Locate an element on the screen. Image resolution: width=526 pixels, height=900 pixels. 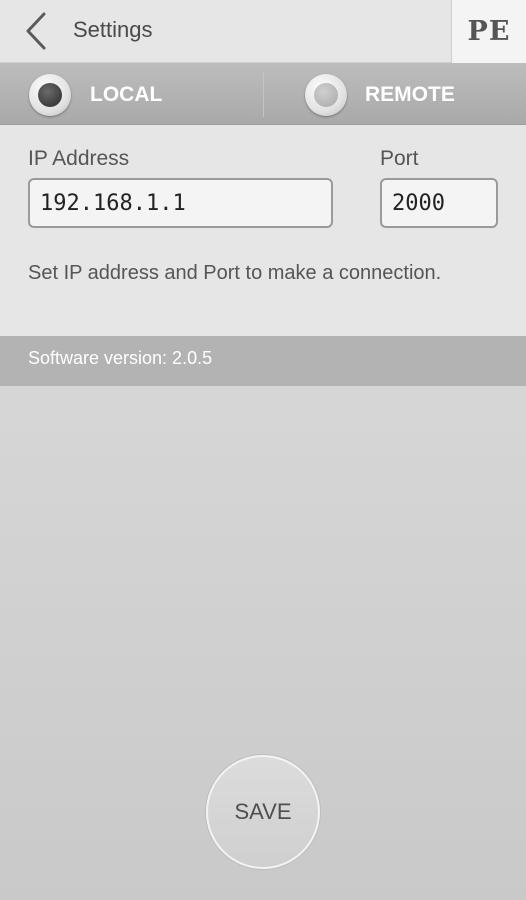
ip-address-label: IP Address is located at coordinates (79, 158).